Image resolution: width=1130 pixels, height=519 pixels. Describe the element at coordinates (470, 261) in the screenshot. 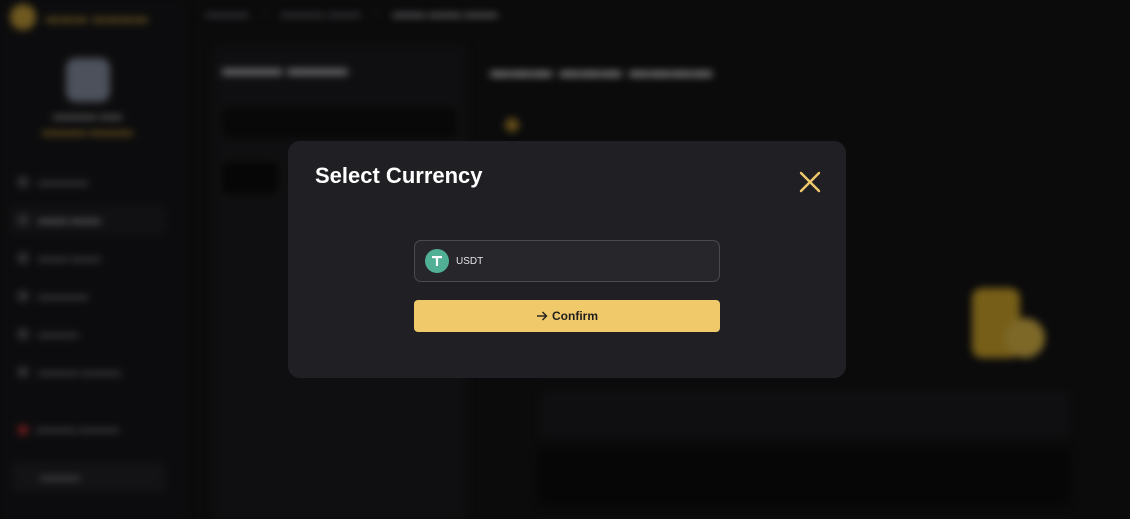

I see `currency-label: USDT` at that location.